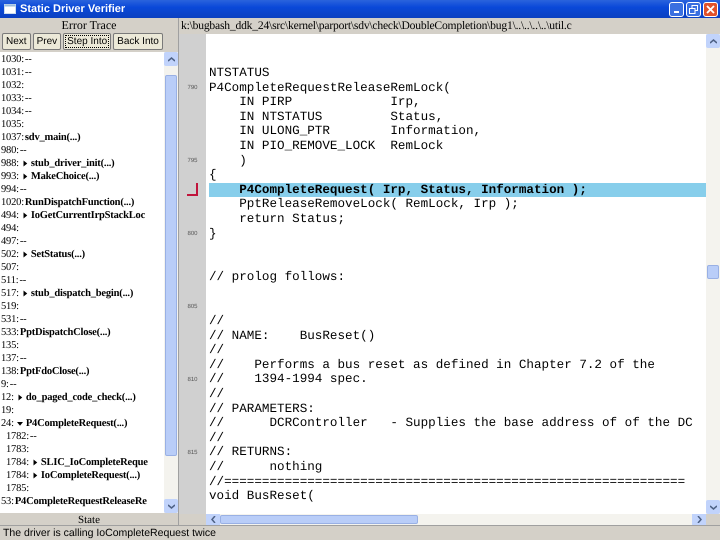 This screenshot has width=720, height=540. What do you see at coordinates (213, 234) in the screenshot?
I see `code-line: }` at bounding box center [213, 234].